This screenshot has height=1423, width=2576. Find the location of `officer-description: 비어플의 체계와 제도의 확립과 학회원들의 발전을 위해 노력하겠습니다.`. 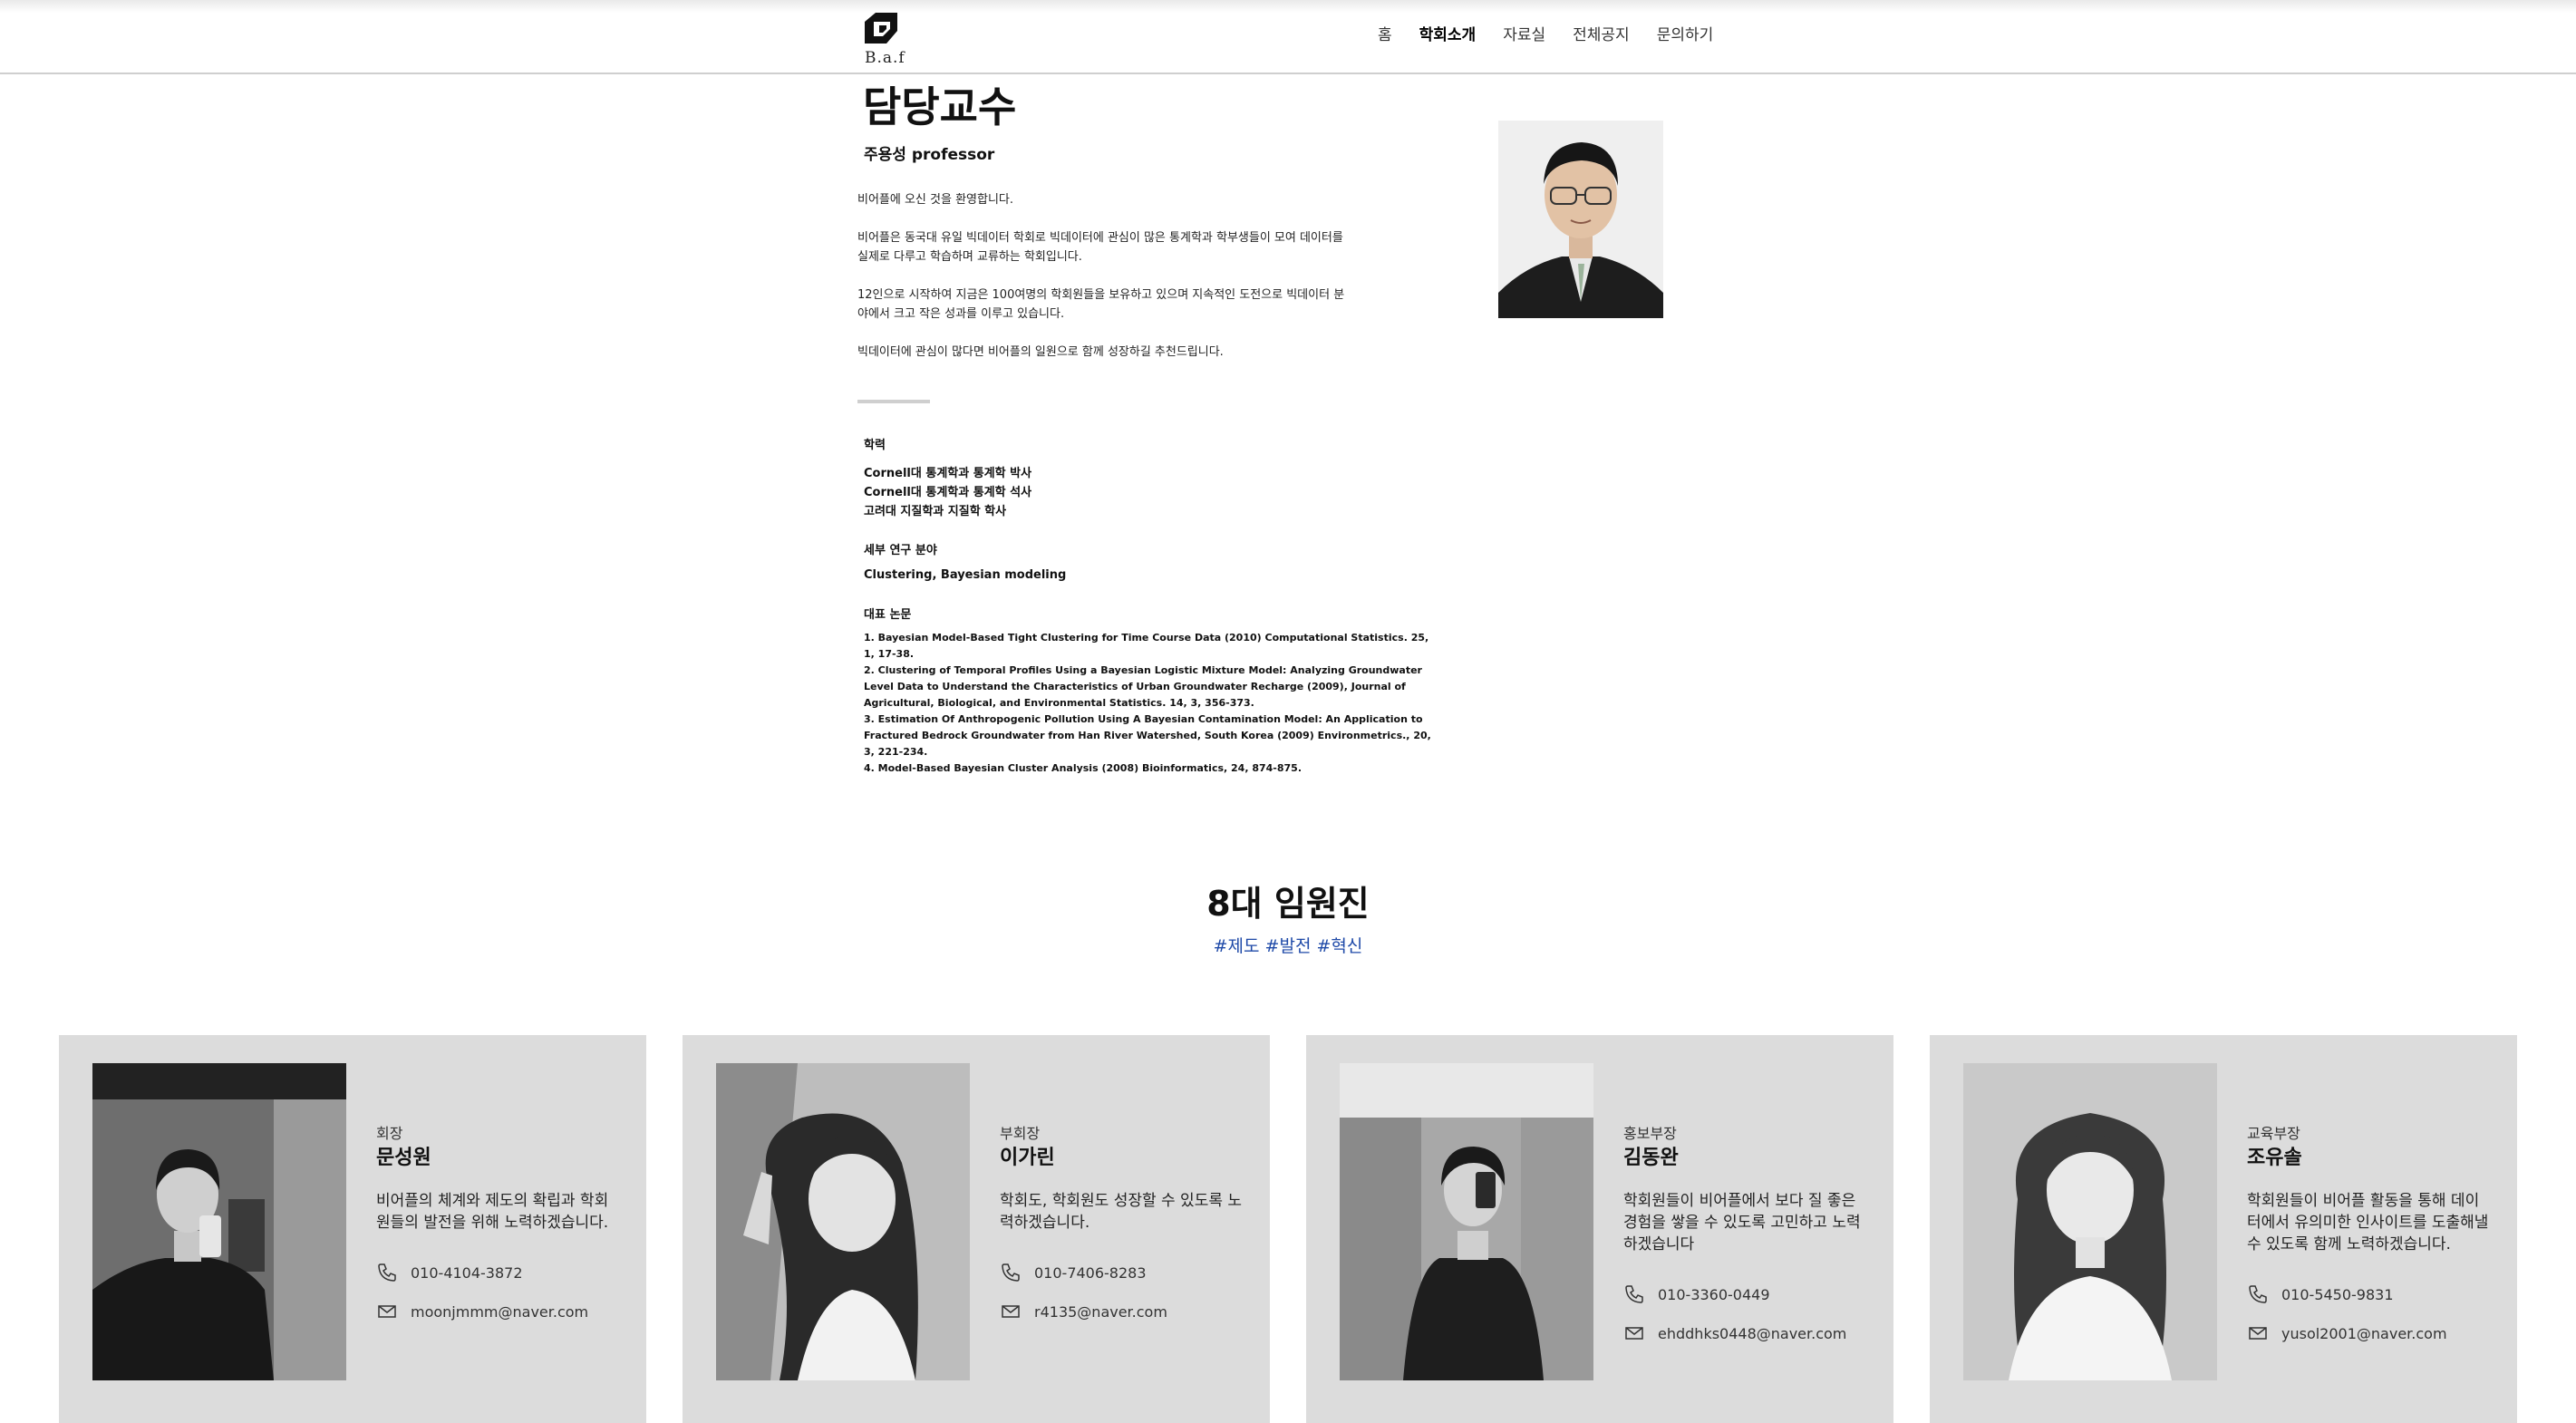

officer-description: 비어플의 체계와 제도의 확립과 학회원들의 발전을 위해 노력하겠습니다. is located at coordinates (492, 1212).